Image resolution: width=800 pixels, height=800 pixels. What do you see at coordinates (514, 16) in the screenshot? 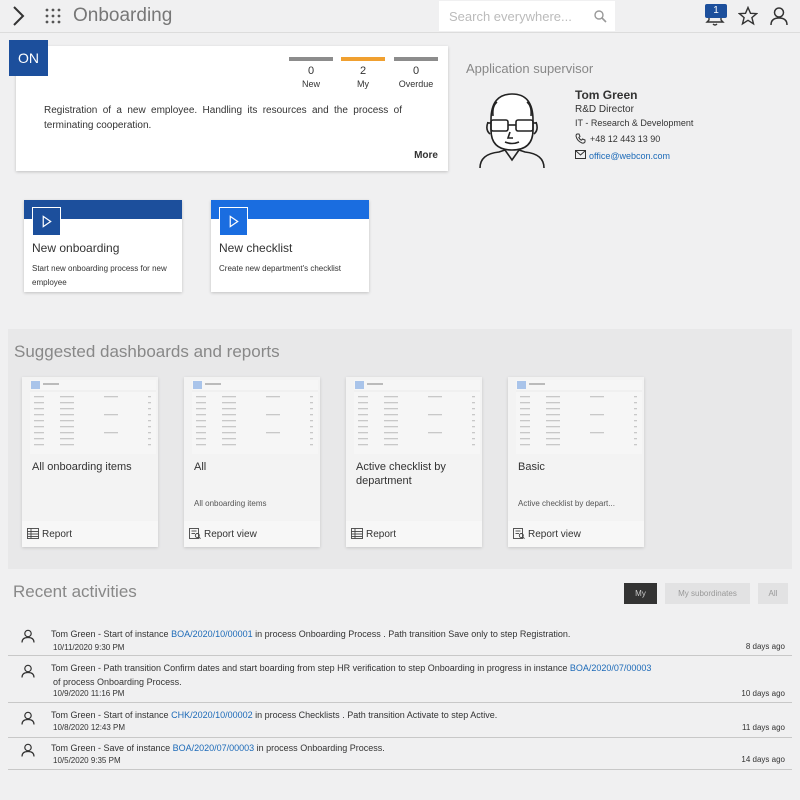
I see `search-input` at bounding box center [514, 16].